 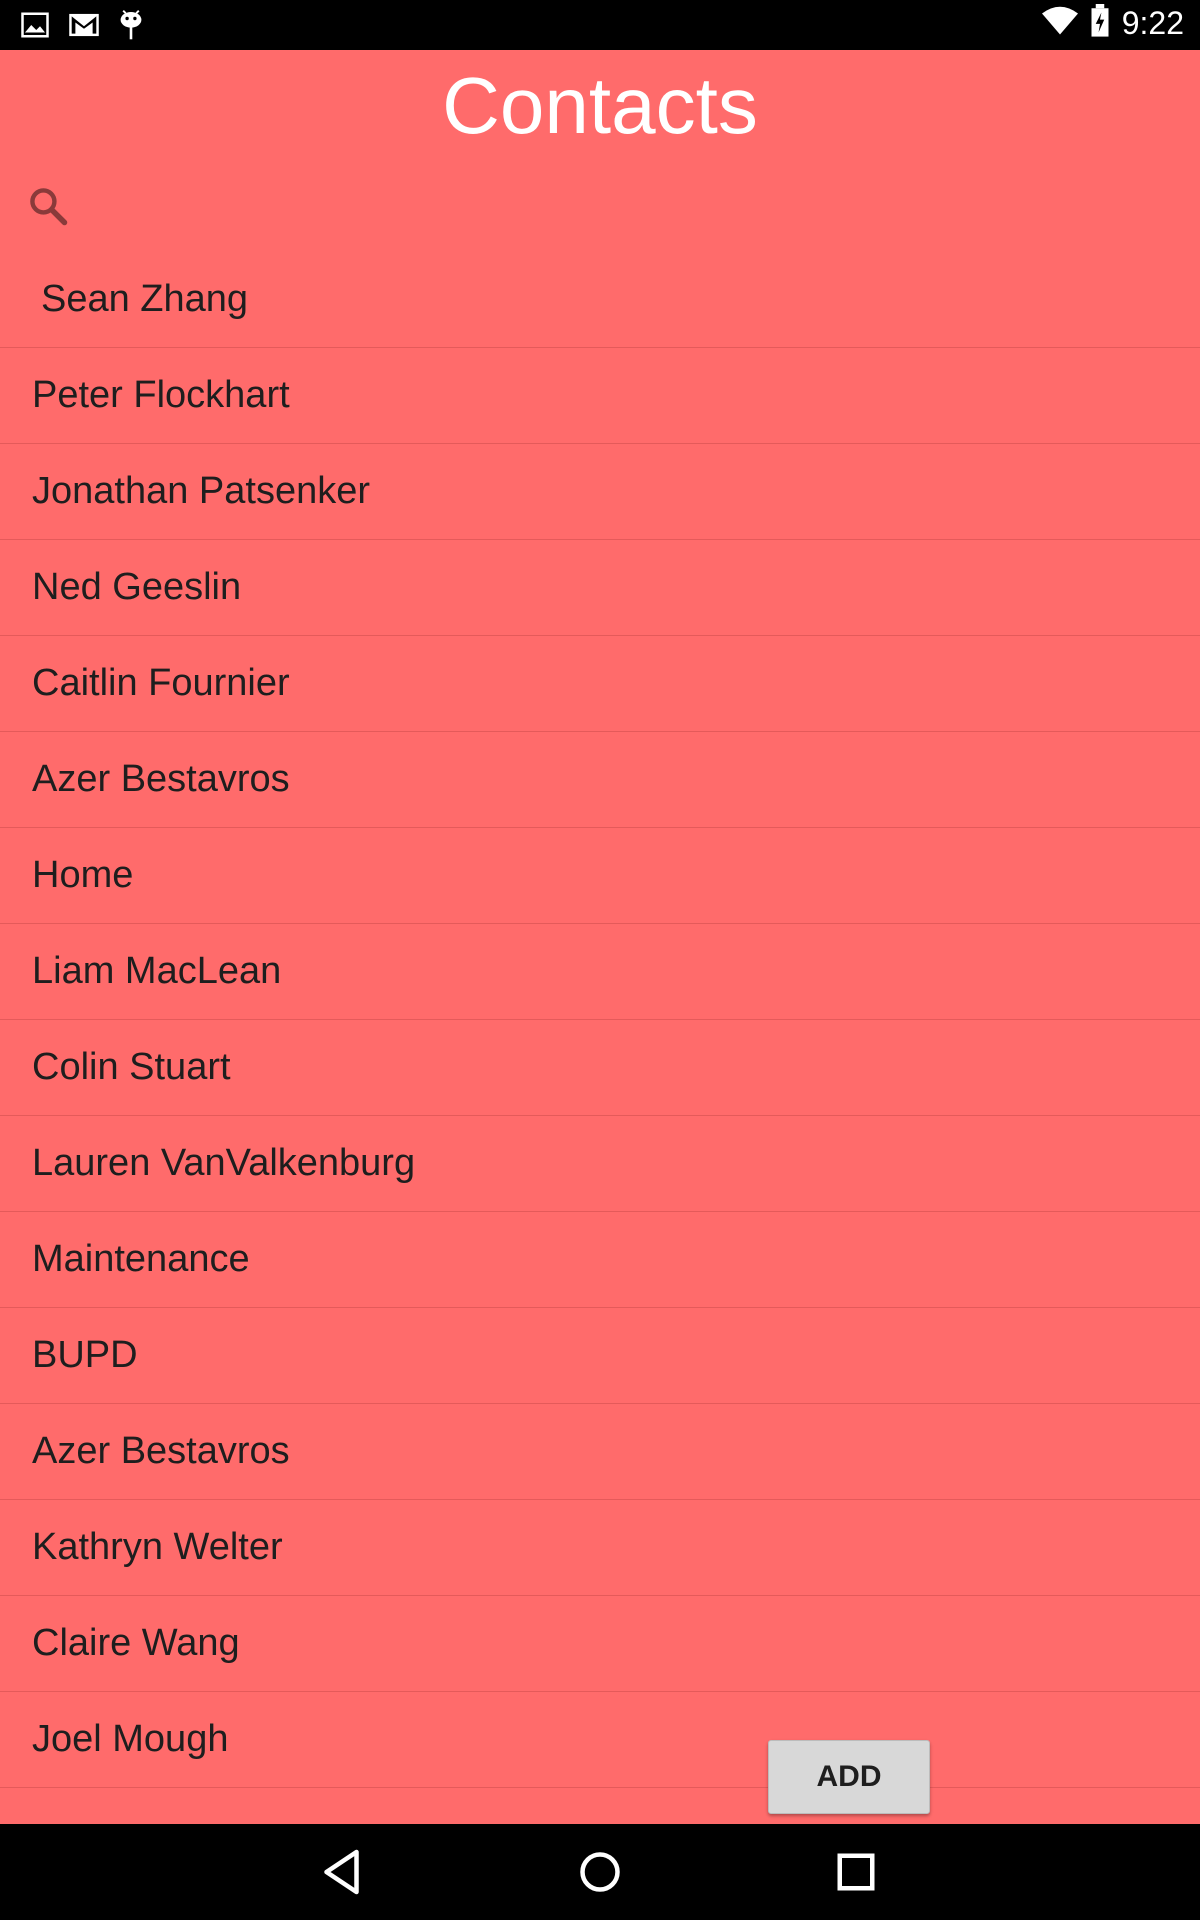 I want to click on contact-row: Liam MacLean, so click(x=600, y=972).